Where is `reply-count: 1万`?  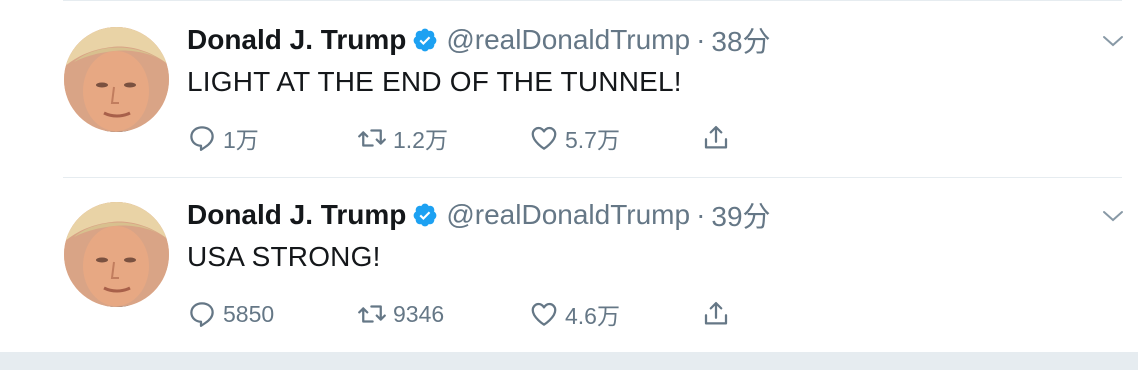
reply-count: 1万 is located at coordinates (241, 140).